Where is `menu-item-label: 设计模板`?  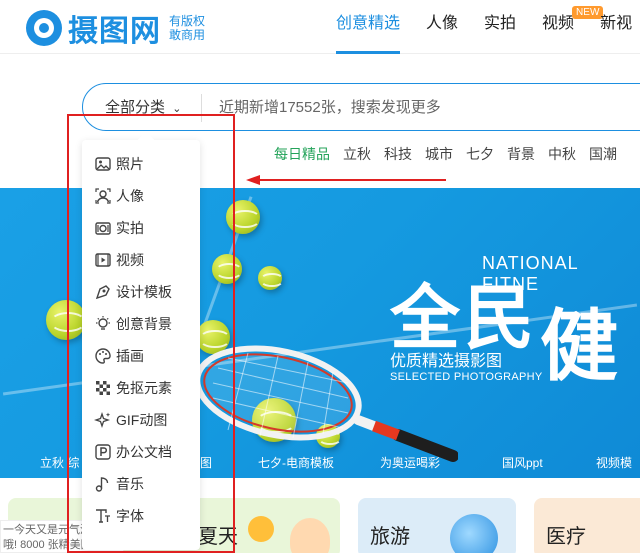 menu-item-label: 设计模板 is located at coordinates (144, 292).